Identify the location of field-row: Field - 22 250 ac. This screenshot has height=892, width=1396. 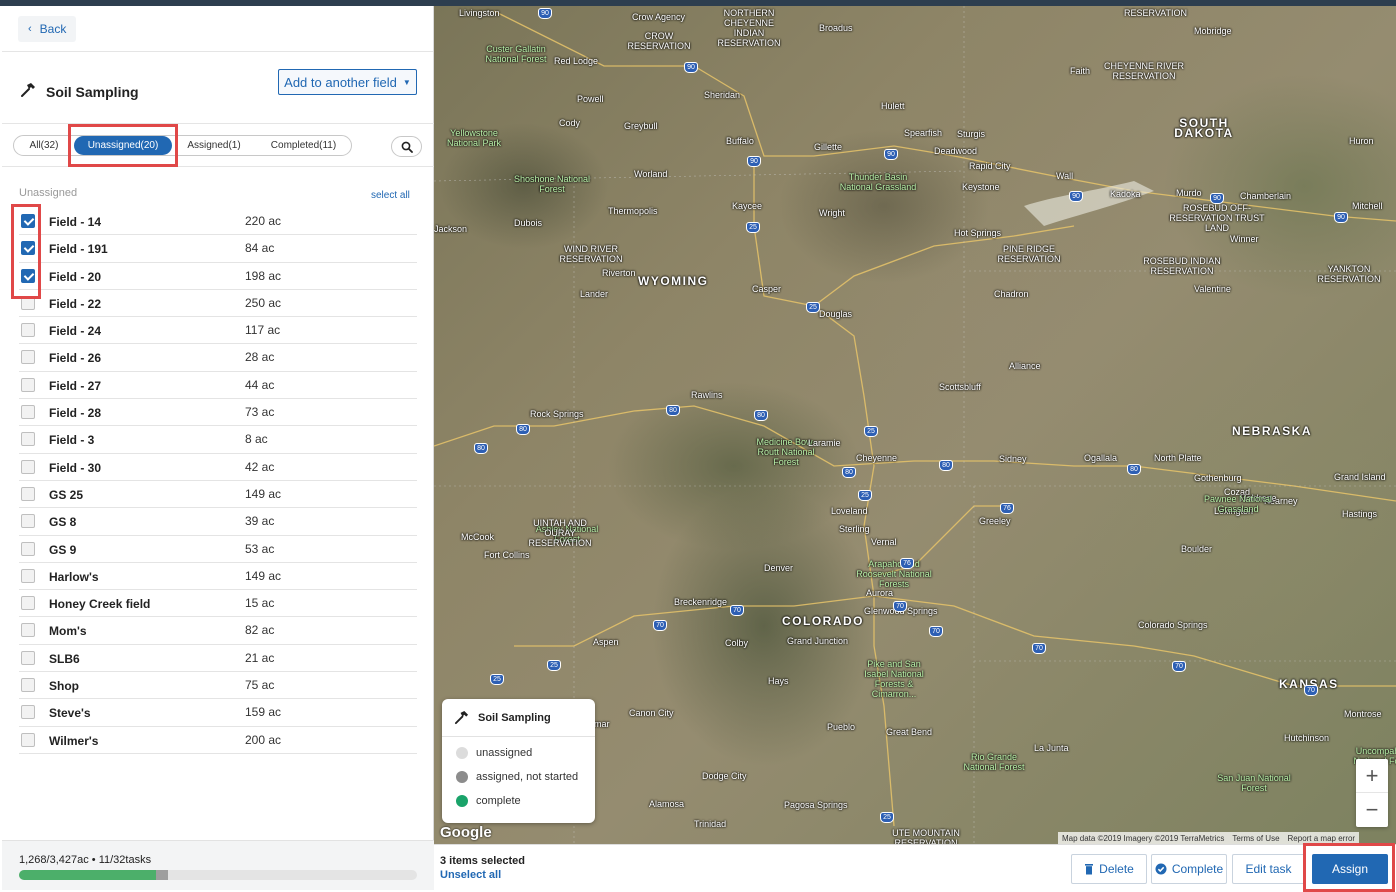
(218, 304).